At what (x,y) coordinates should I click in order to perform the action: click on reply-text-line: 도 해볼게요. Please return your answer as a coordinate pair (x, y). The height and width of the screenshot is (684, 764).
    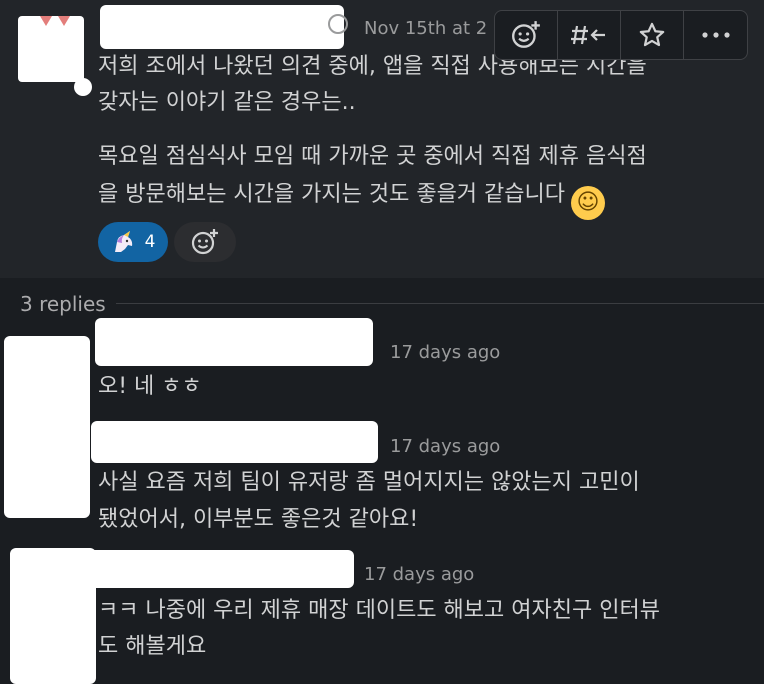
    Looking at the image, I should click on (152, 646).